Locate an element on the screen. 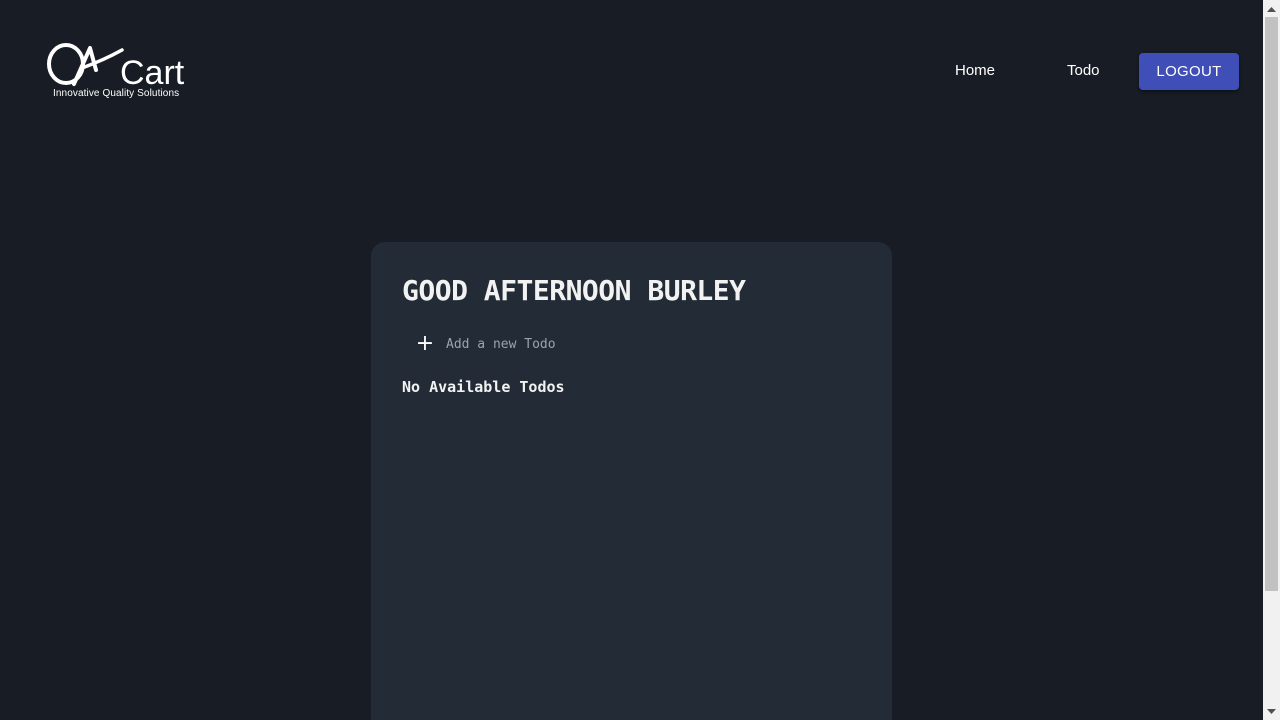 Image resolution: width=1280 pixels, height=720 pixels. nav-todo-link: Todo is located at coordinates (1083, 70).